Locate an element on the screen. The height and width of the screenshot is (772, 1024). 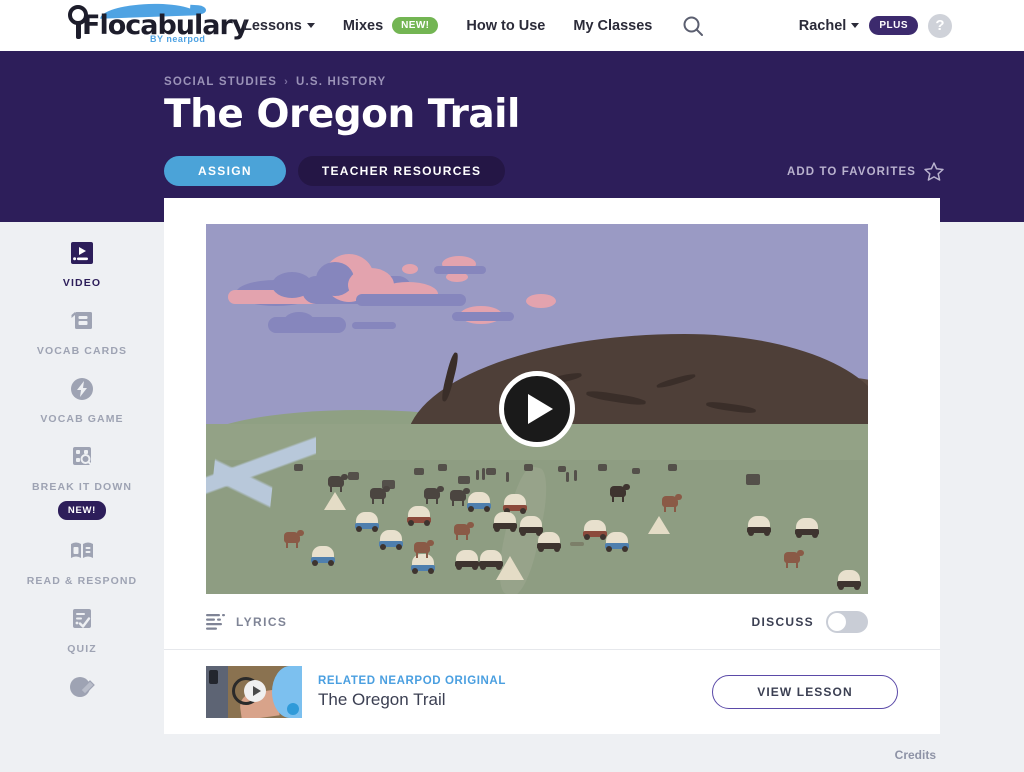
add-to-favorites-label: ADD TO FAVORITES is located at coordinates (851, 171).